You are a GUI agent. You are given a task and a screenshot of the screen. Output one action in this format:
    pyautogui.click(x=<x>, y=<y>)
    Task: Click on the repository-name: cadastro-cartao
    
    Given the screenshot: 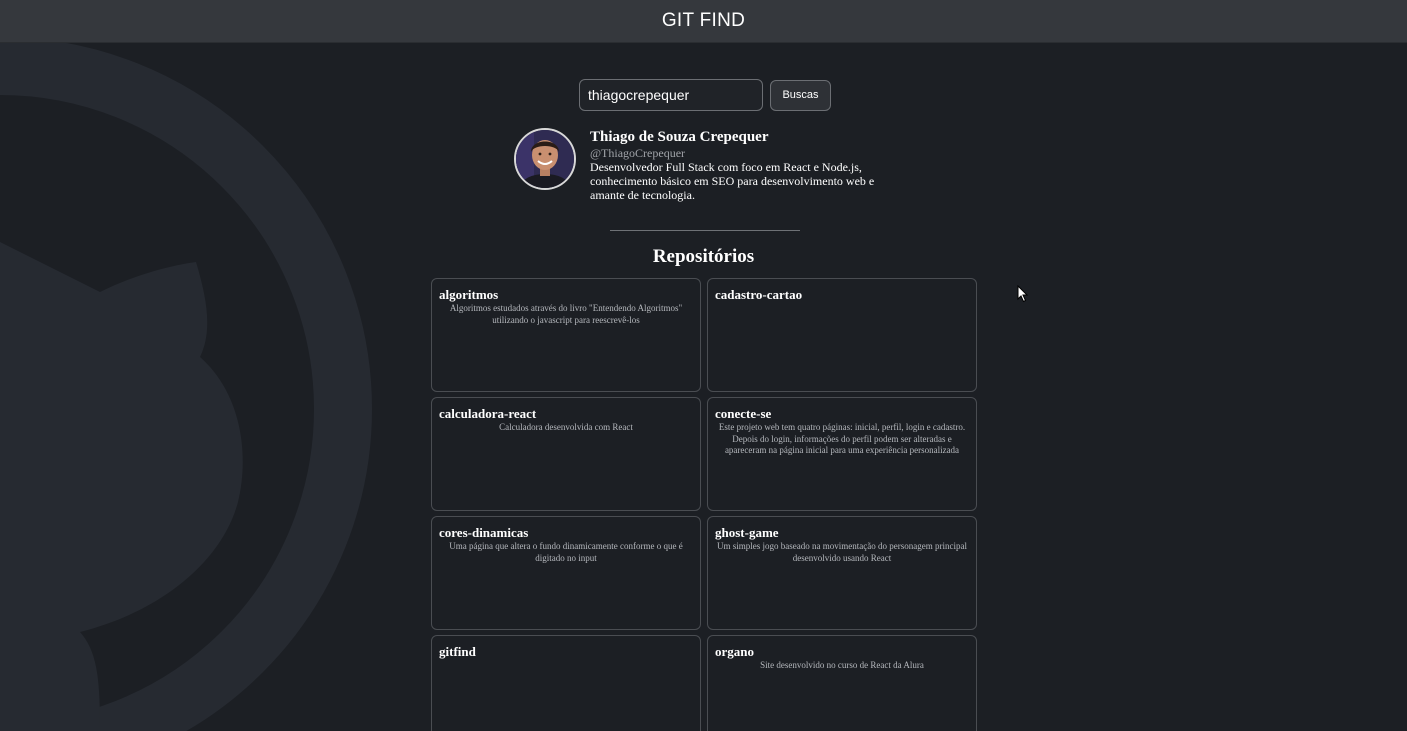 What is the action you would take?
    pyautogui.click(x=759, y=294)
    